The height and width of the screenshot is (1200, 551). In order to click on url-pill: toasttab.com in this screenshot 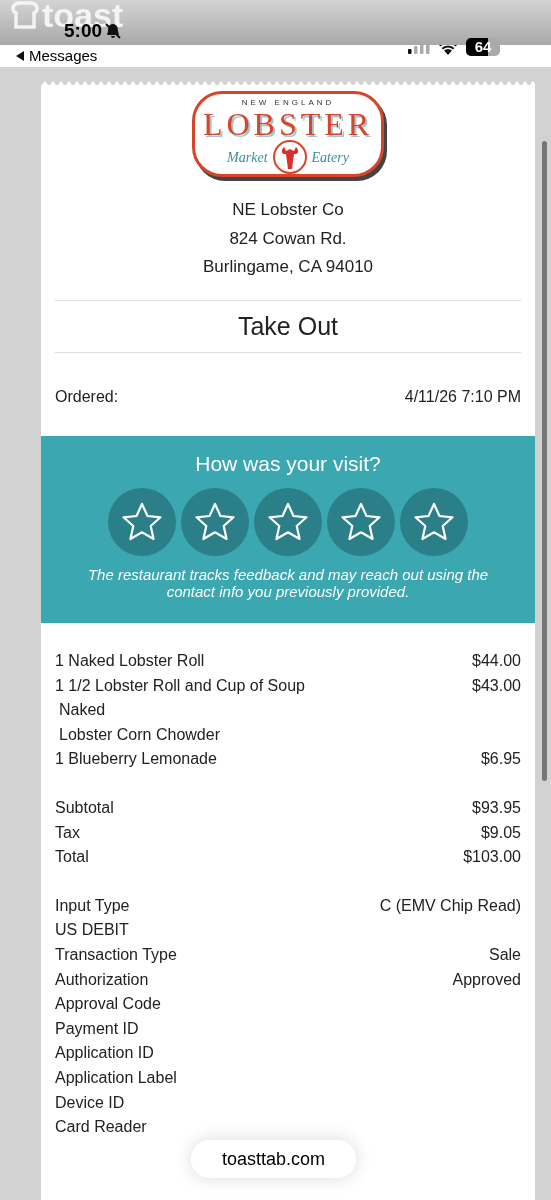, I will do `click(273, 1159)`.